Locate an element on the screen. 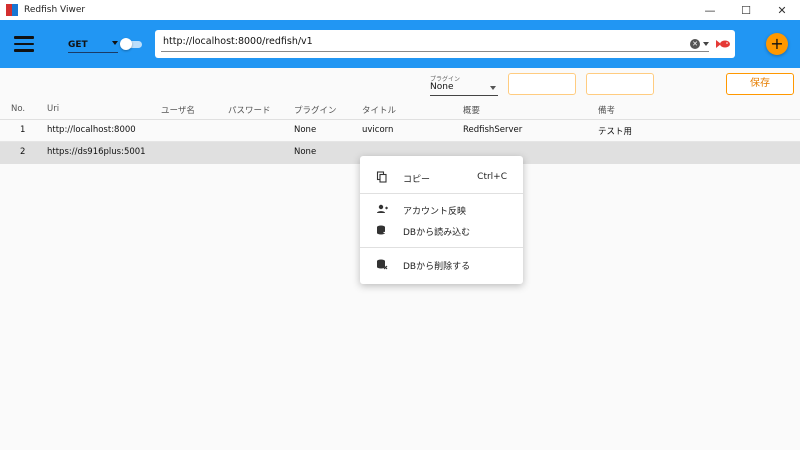  table-header: No. Uri ユーザ名 パスワード プラグイン タイトル 概要 備考 is located at coordinates (400, 110).